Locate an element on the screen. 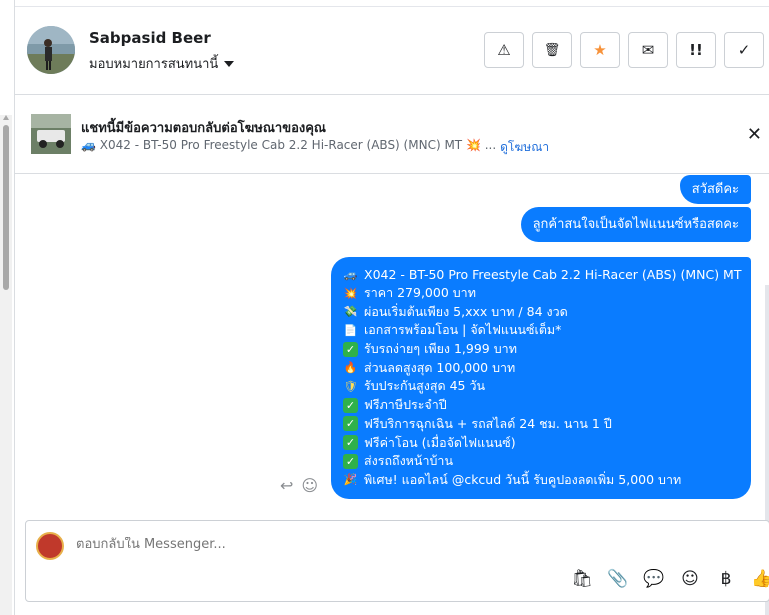 This screenshot has width=769, height=615. follow-up-icon: !! is located at coordinates (696, 50).